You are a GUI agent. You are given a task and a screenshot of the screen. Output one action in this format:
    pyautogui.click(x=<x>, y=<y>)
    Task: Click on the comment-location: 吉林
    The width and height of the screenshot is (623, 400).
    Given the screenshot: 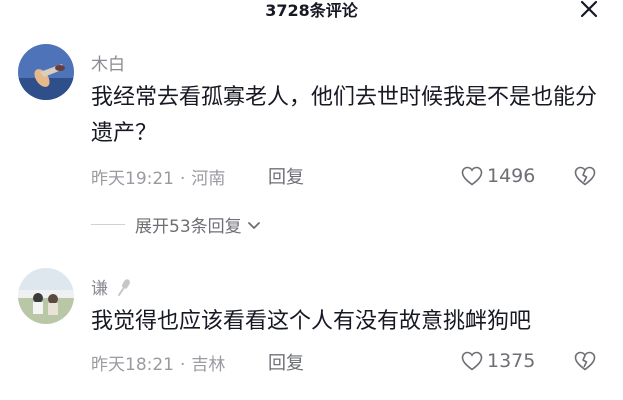 What is the action you would take?
    pyautogui.click(x=208, y=365)
    